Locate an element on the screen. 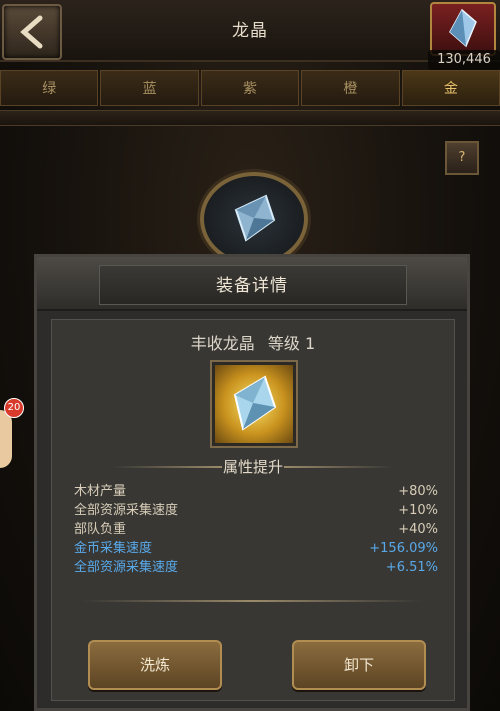 This screenshot has height=711, width=500. attribute-row: 金币采集速度 +156.09% is located at coordinates (256, 548).